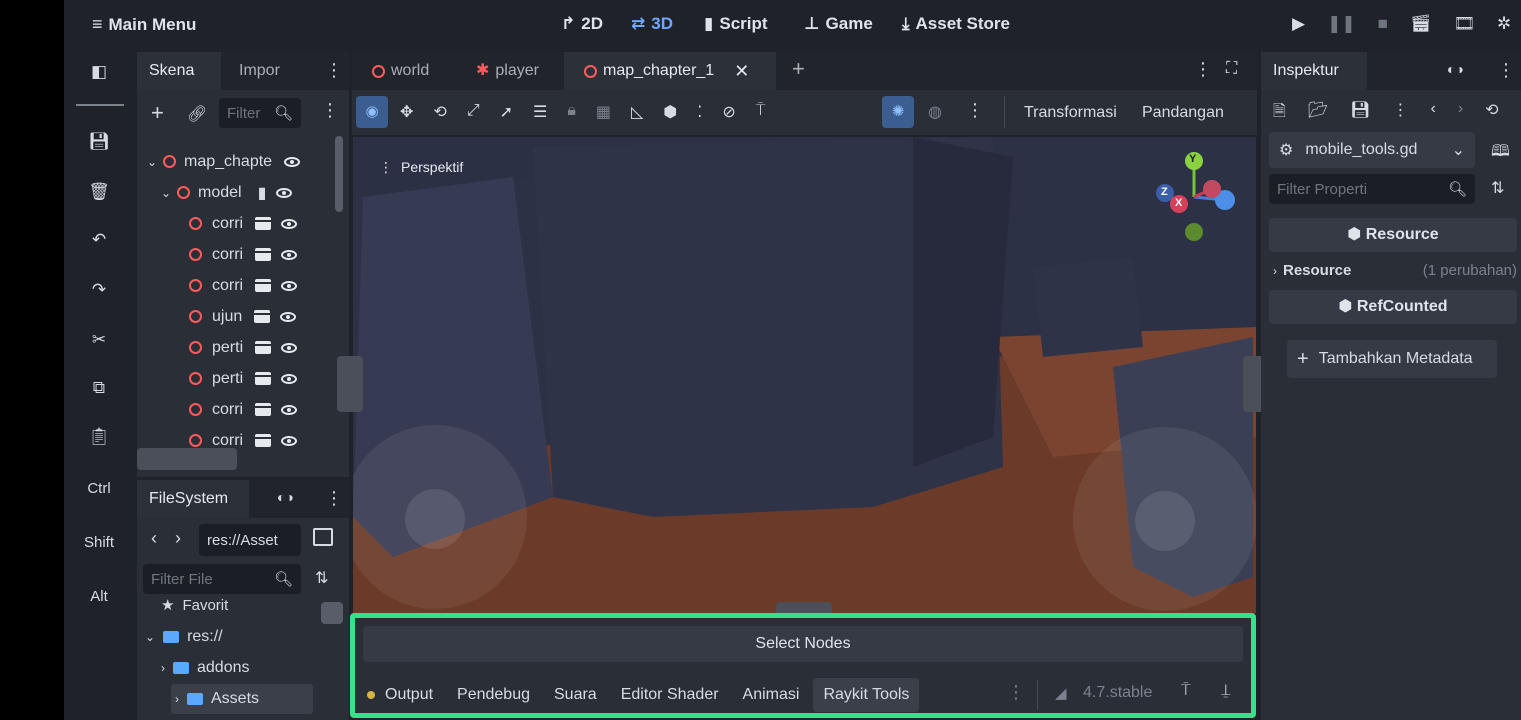 The image size is (1521, 720). What do you see at coordinates (323, 537) in the screenshot?
I see `split-view-icon` at bounding box center [323, 537].